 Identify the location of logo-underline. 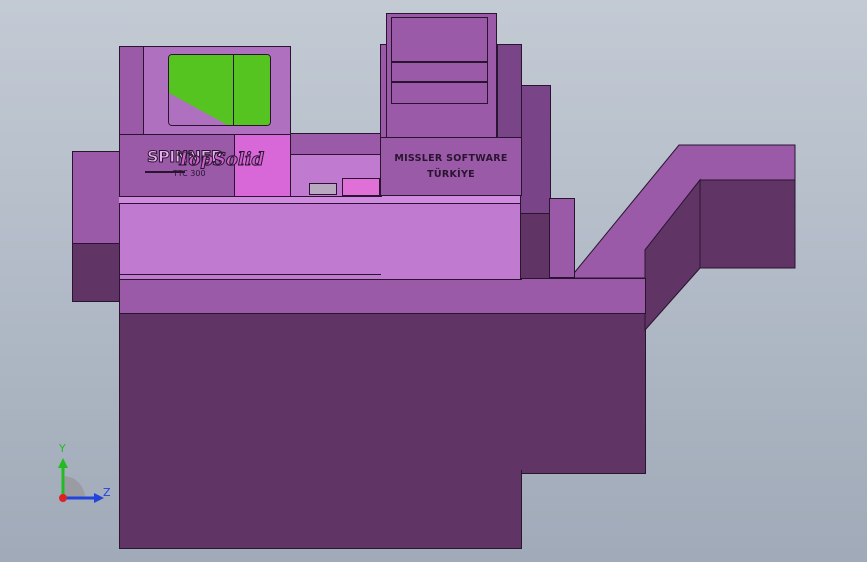
(165, 172).